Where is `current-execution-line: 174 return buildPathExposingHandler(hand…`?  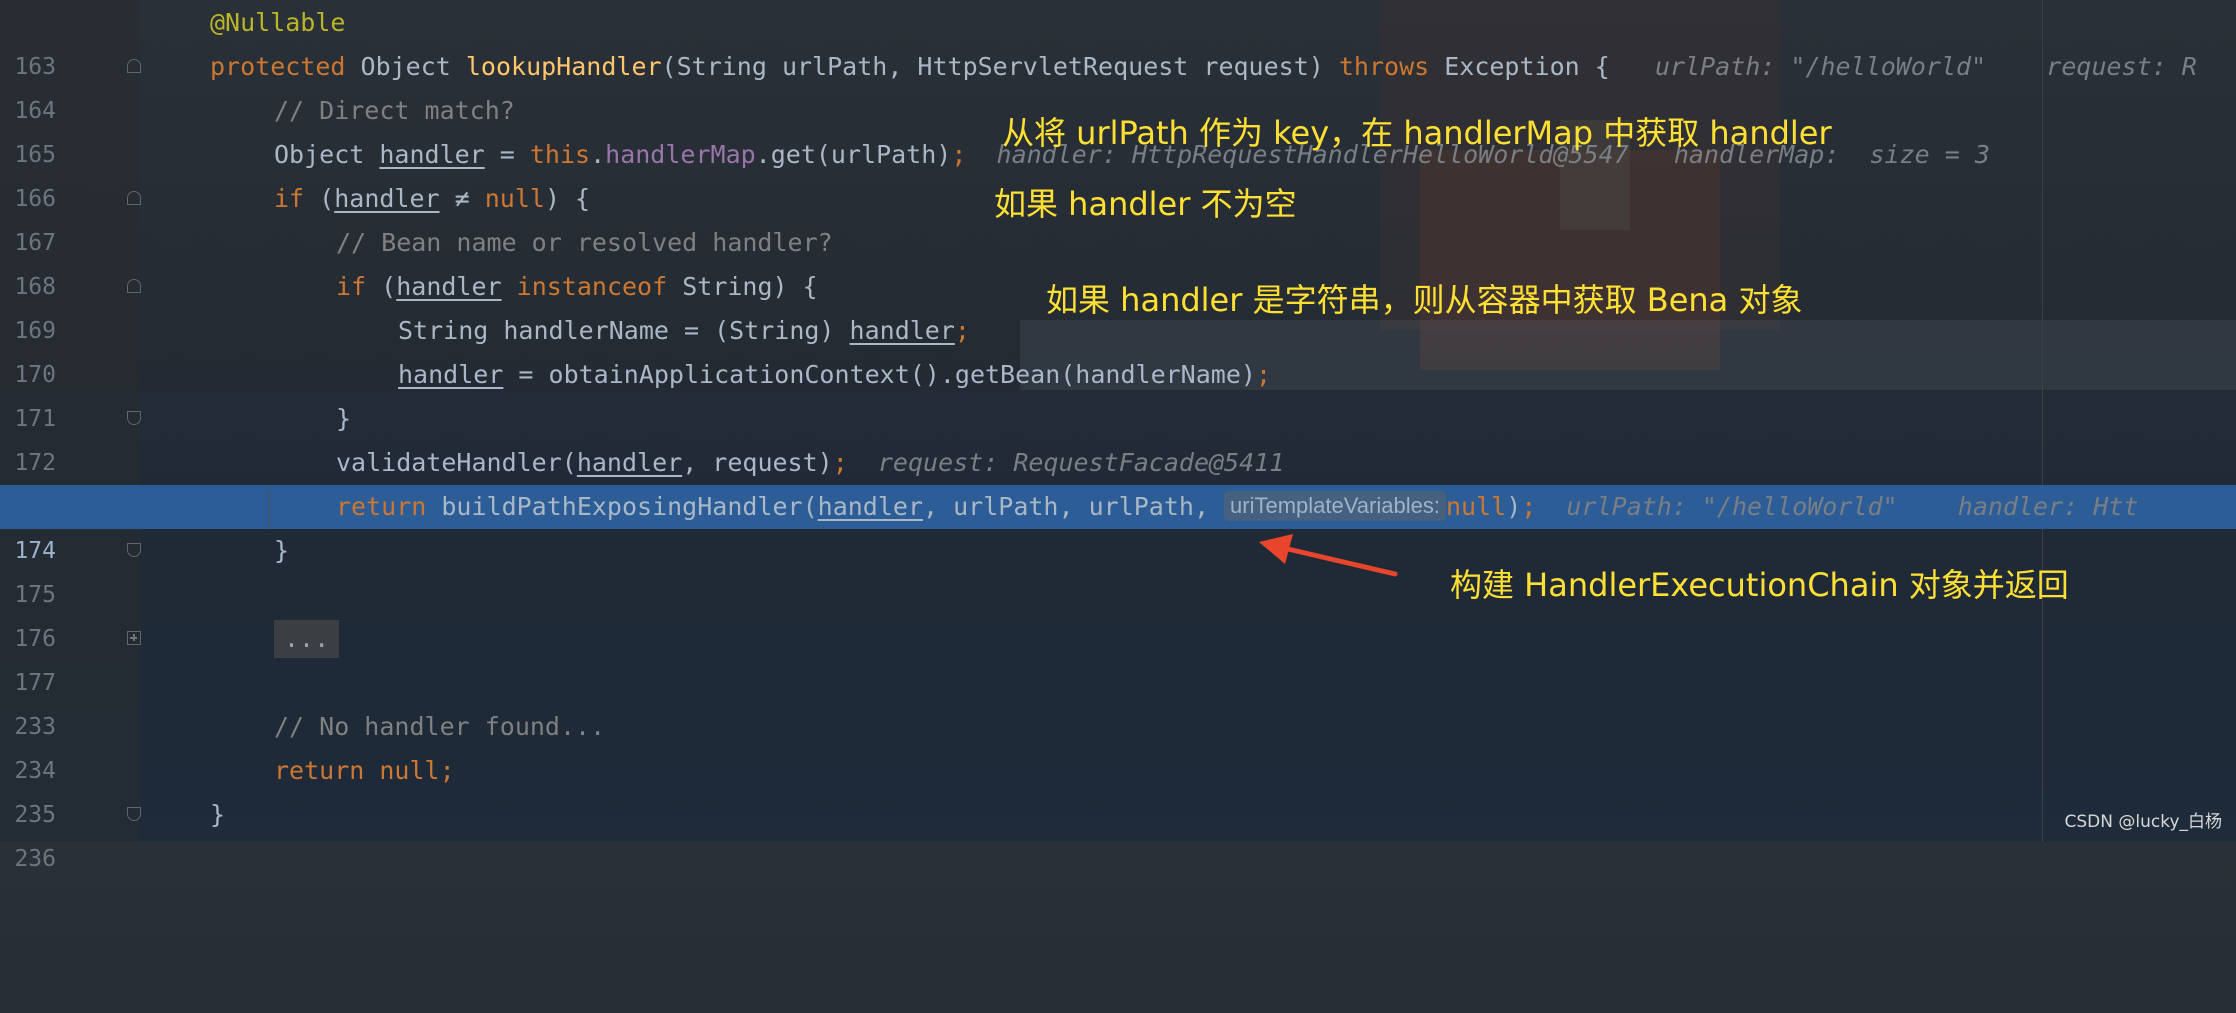 current-execution-line: 174 return buildPathExposingHandler(hand… is located at coordinates (1118, 524).